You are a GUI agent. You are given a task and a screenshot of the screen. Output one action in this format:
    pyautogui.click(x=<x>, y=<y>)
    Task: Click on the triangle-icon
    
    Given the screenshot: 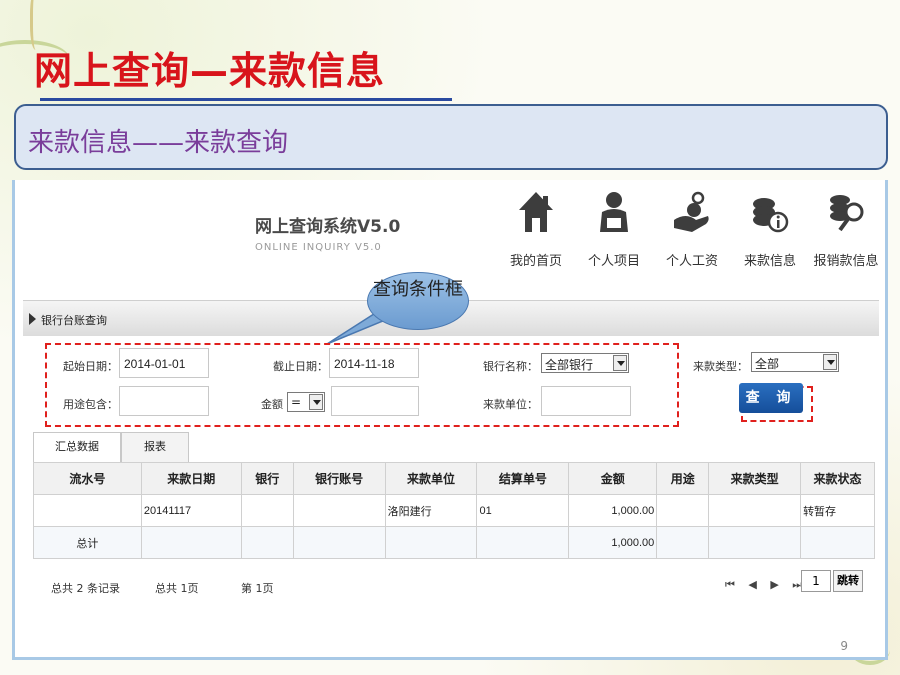 What is the action you would take?
    pyautogui.click(x=32, y=319)
    